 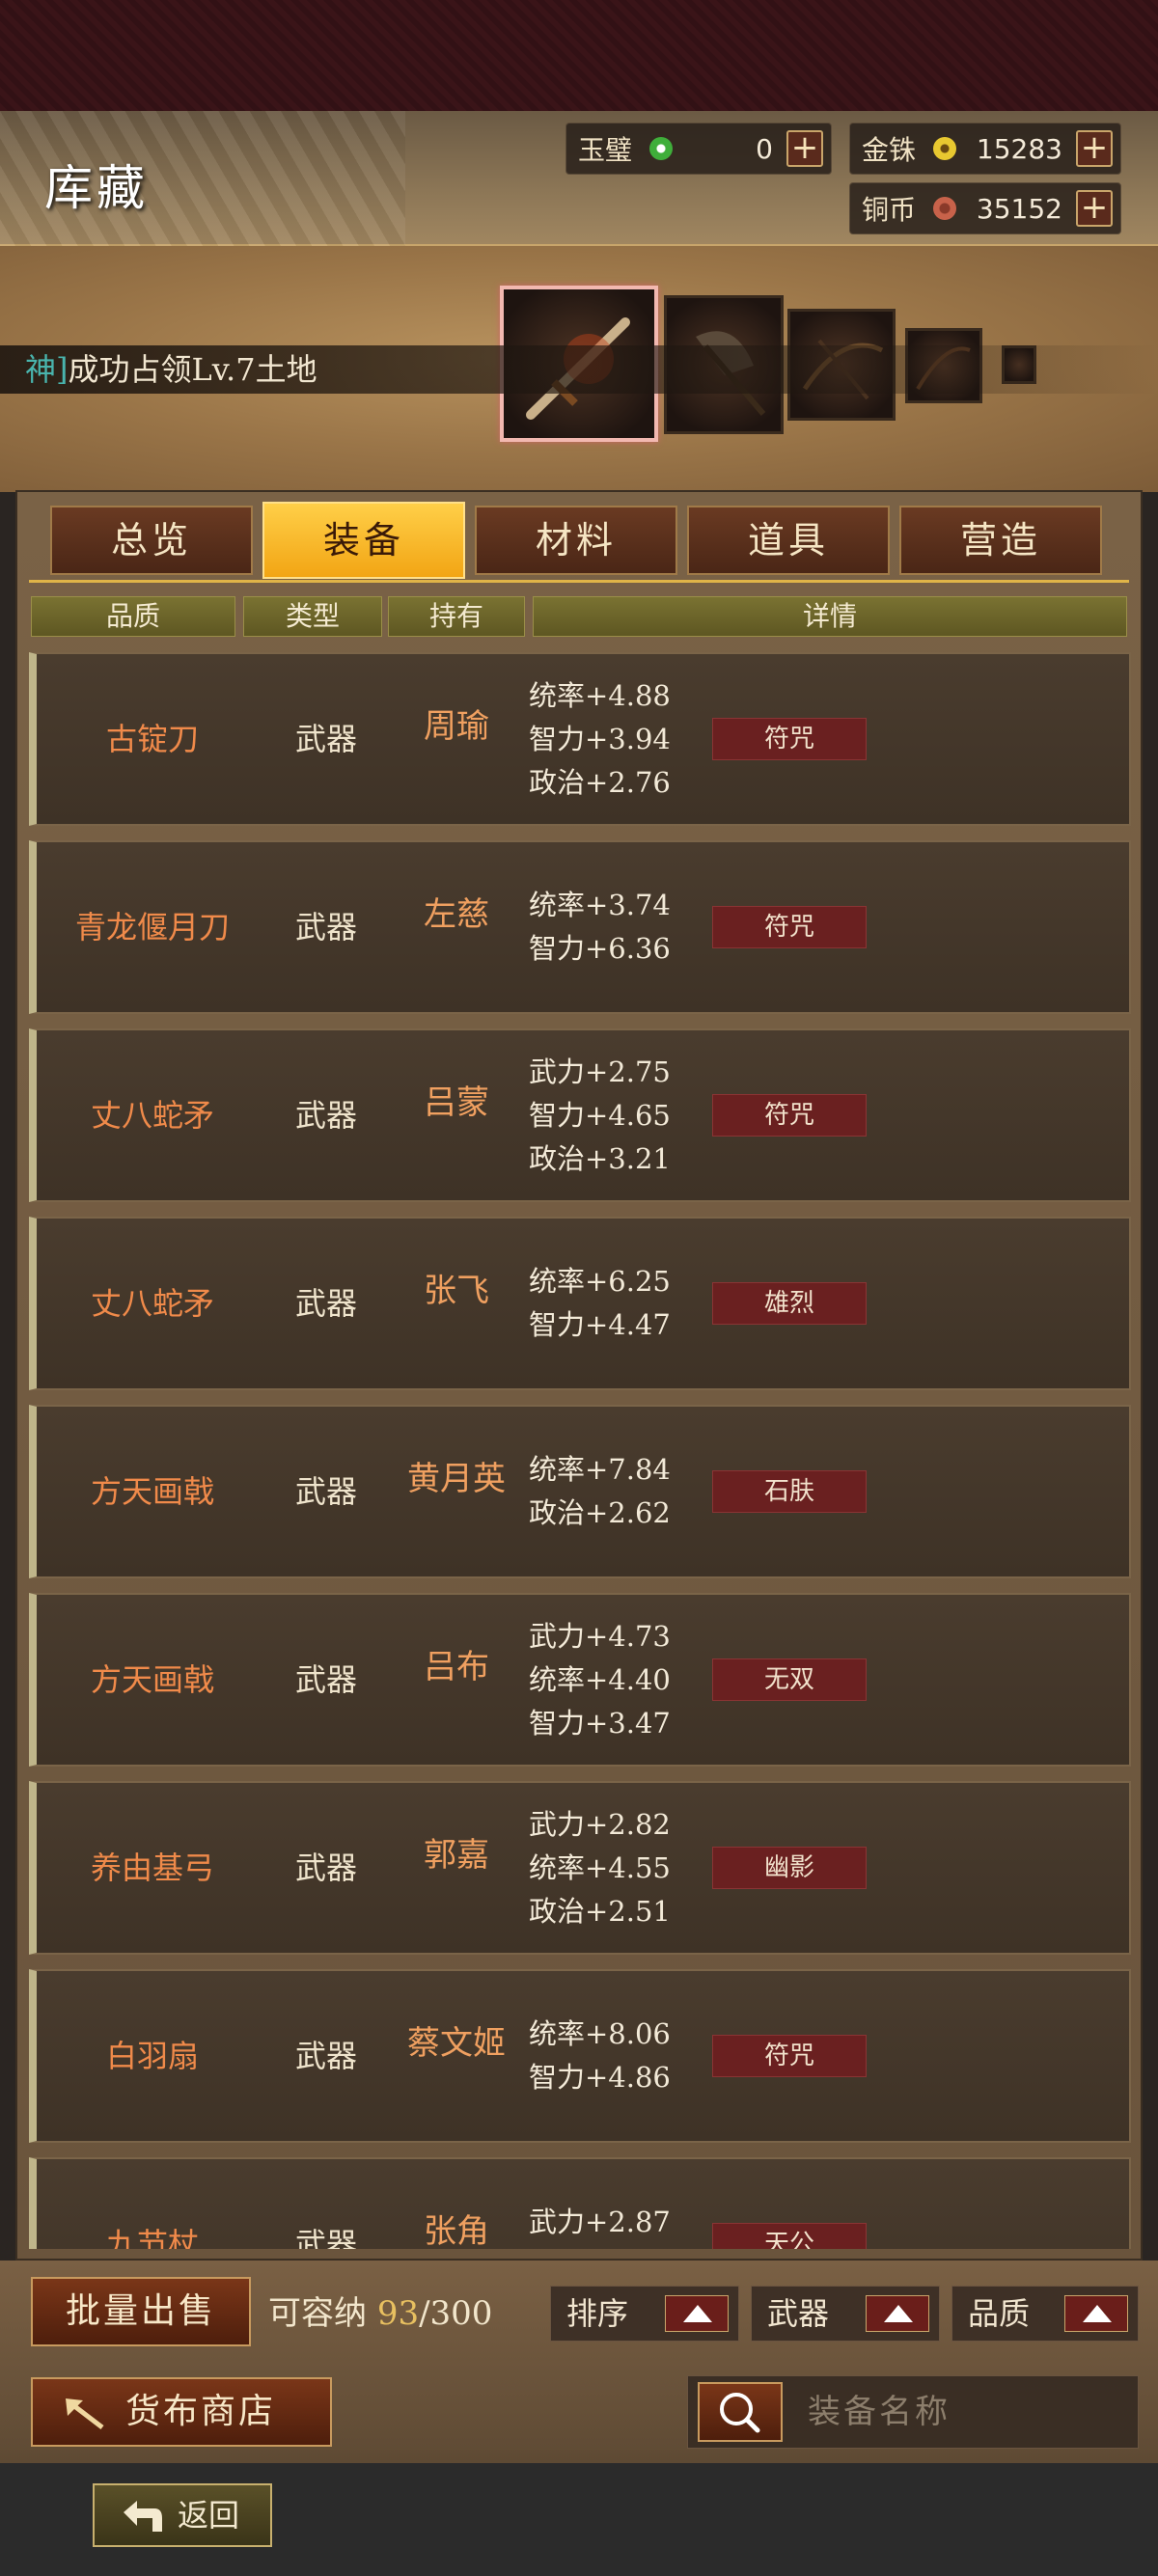 What do you see at coordinates (152, 927) in the screenshot?
I see `equipment-name: 青龙偃月刀` at bounding box center [152, 927].